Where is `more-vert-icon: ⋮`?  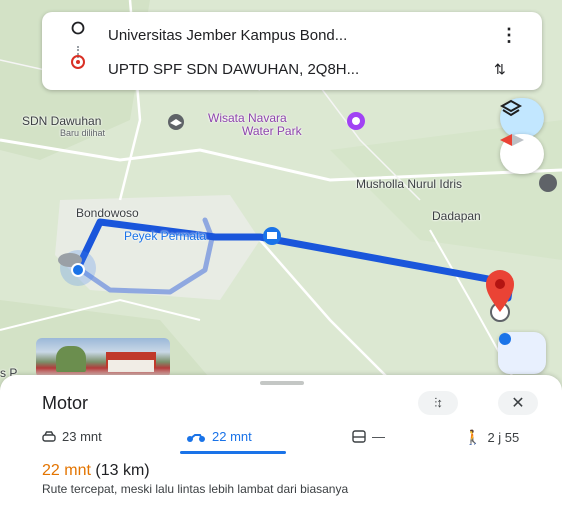 more-vert-icon: ⋮ is located at coordinates (509, 35).